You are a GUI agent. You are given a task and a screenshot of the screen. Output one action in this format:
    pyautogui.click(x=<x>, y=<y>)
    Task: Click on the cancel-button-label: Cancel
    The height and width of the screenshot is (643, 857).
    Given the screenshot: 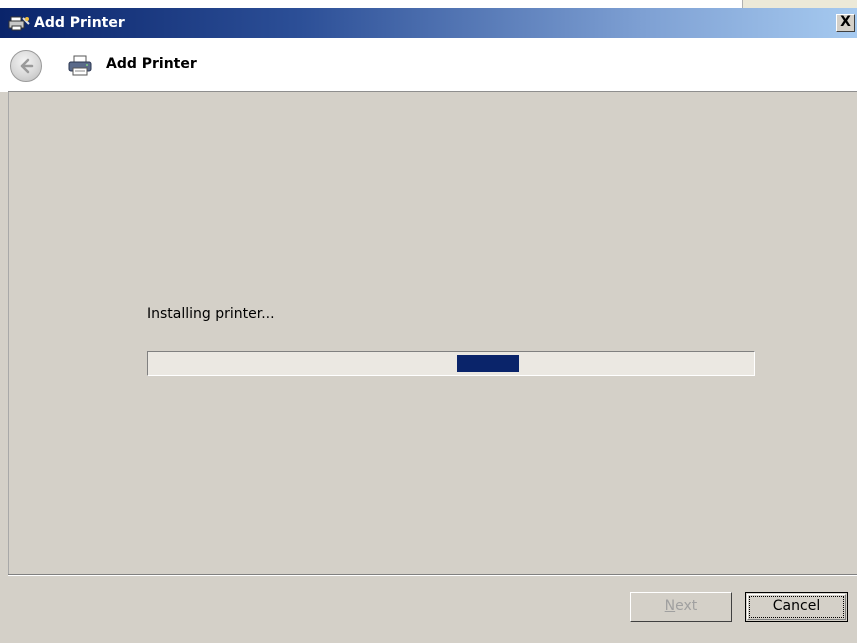 What is the action you would take?
    pyautogui.click(x=796, y=606)
    